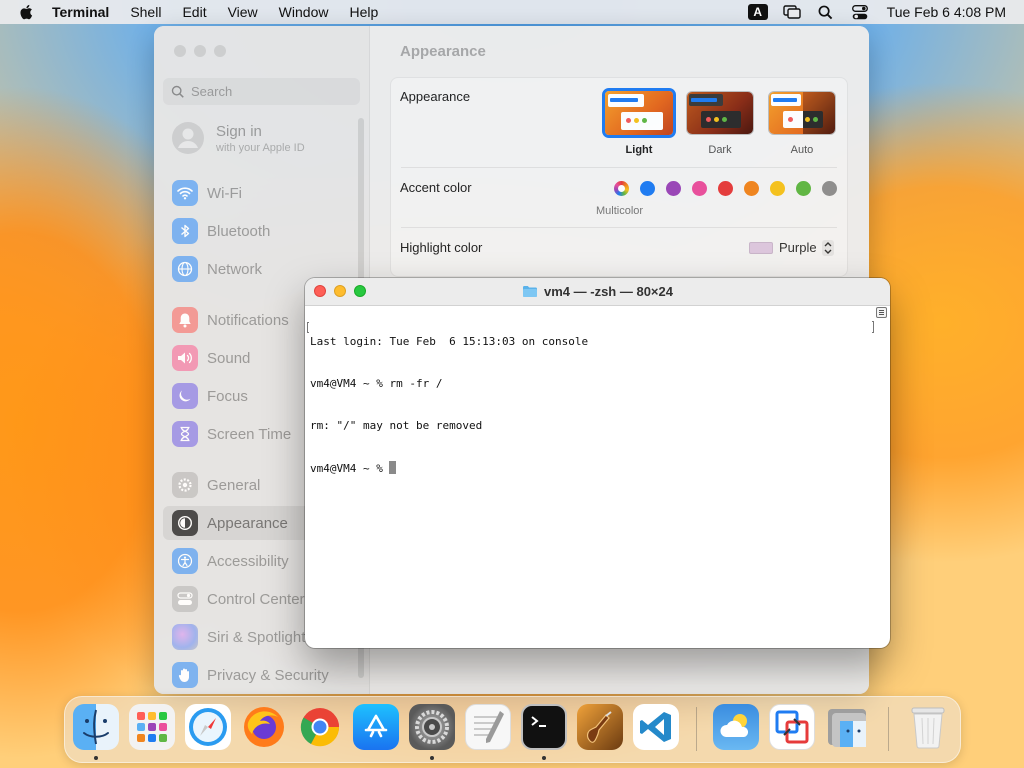 This screenshot has height=768, width=1024. What do you see at coordinates (376, 727) in the screenshot?
I see `dock-app-store-icon` at bounding box center [376, 727].